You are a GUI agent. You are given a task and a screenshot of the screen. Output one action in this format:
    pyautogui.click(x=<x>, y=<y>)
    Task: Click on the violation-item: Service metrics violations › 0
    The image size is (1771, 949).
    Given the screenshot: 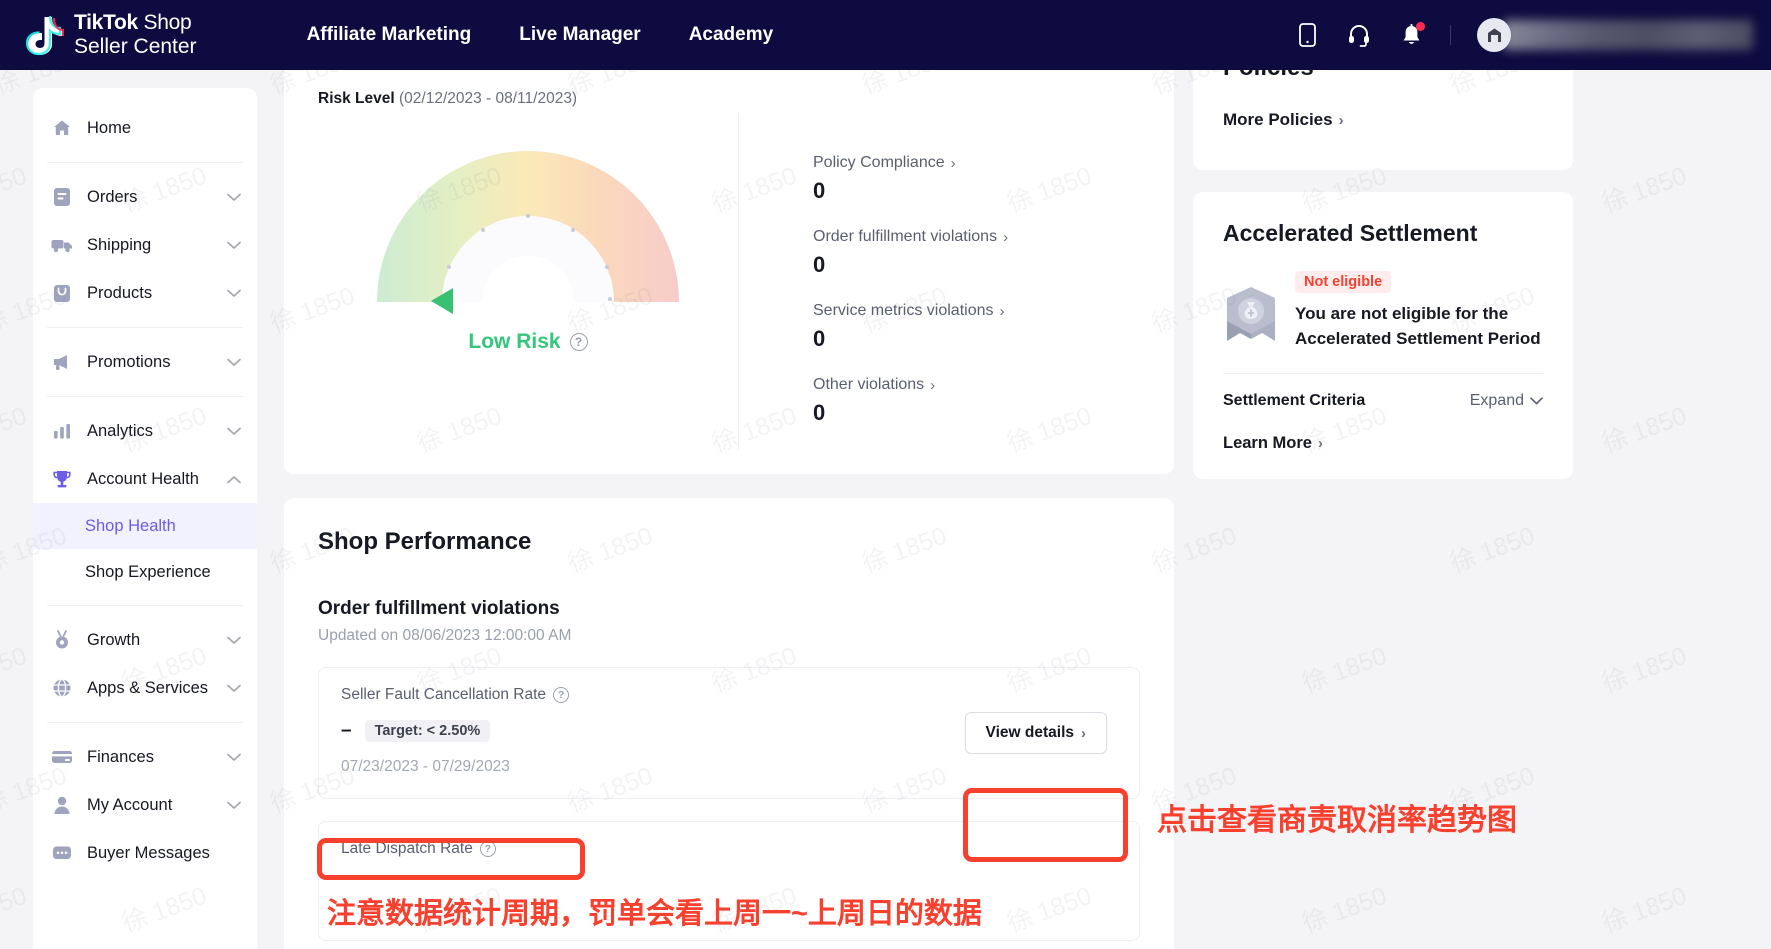 What is the action you would take?
    pyautogui.click(x=976, y=327)
    